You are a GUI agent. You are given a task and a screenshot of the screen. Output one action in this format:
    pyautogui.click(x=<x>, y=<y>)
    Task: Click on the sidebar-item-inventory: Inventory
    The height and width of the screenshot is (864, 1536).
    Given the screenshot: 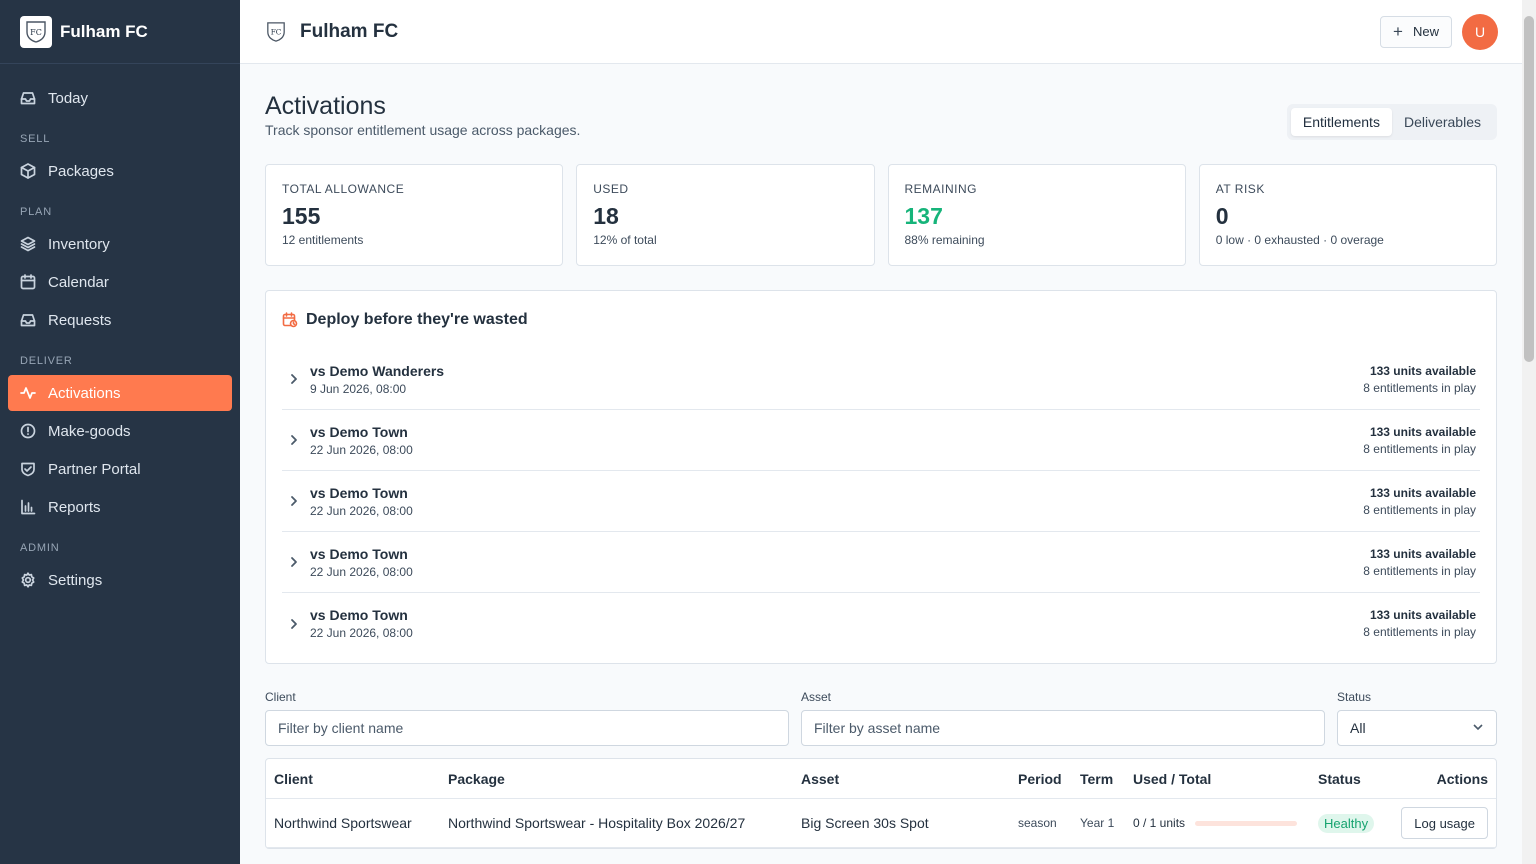 What is the action you would take?
    pyautogui.click(x=120, y=244)
    